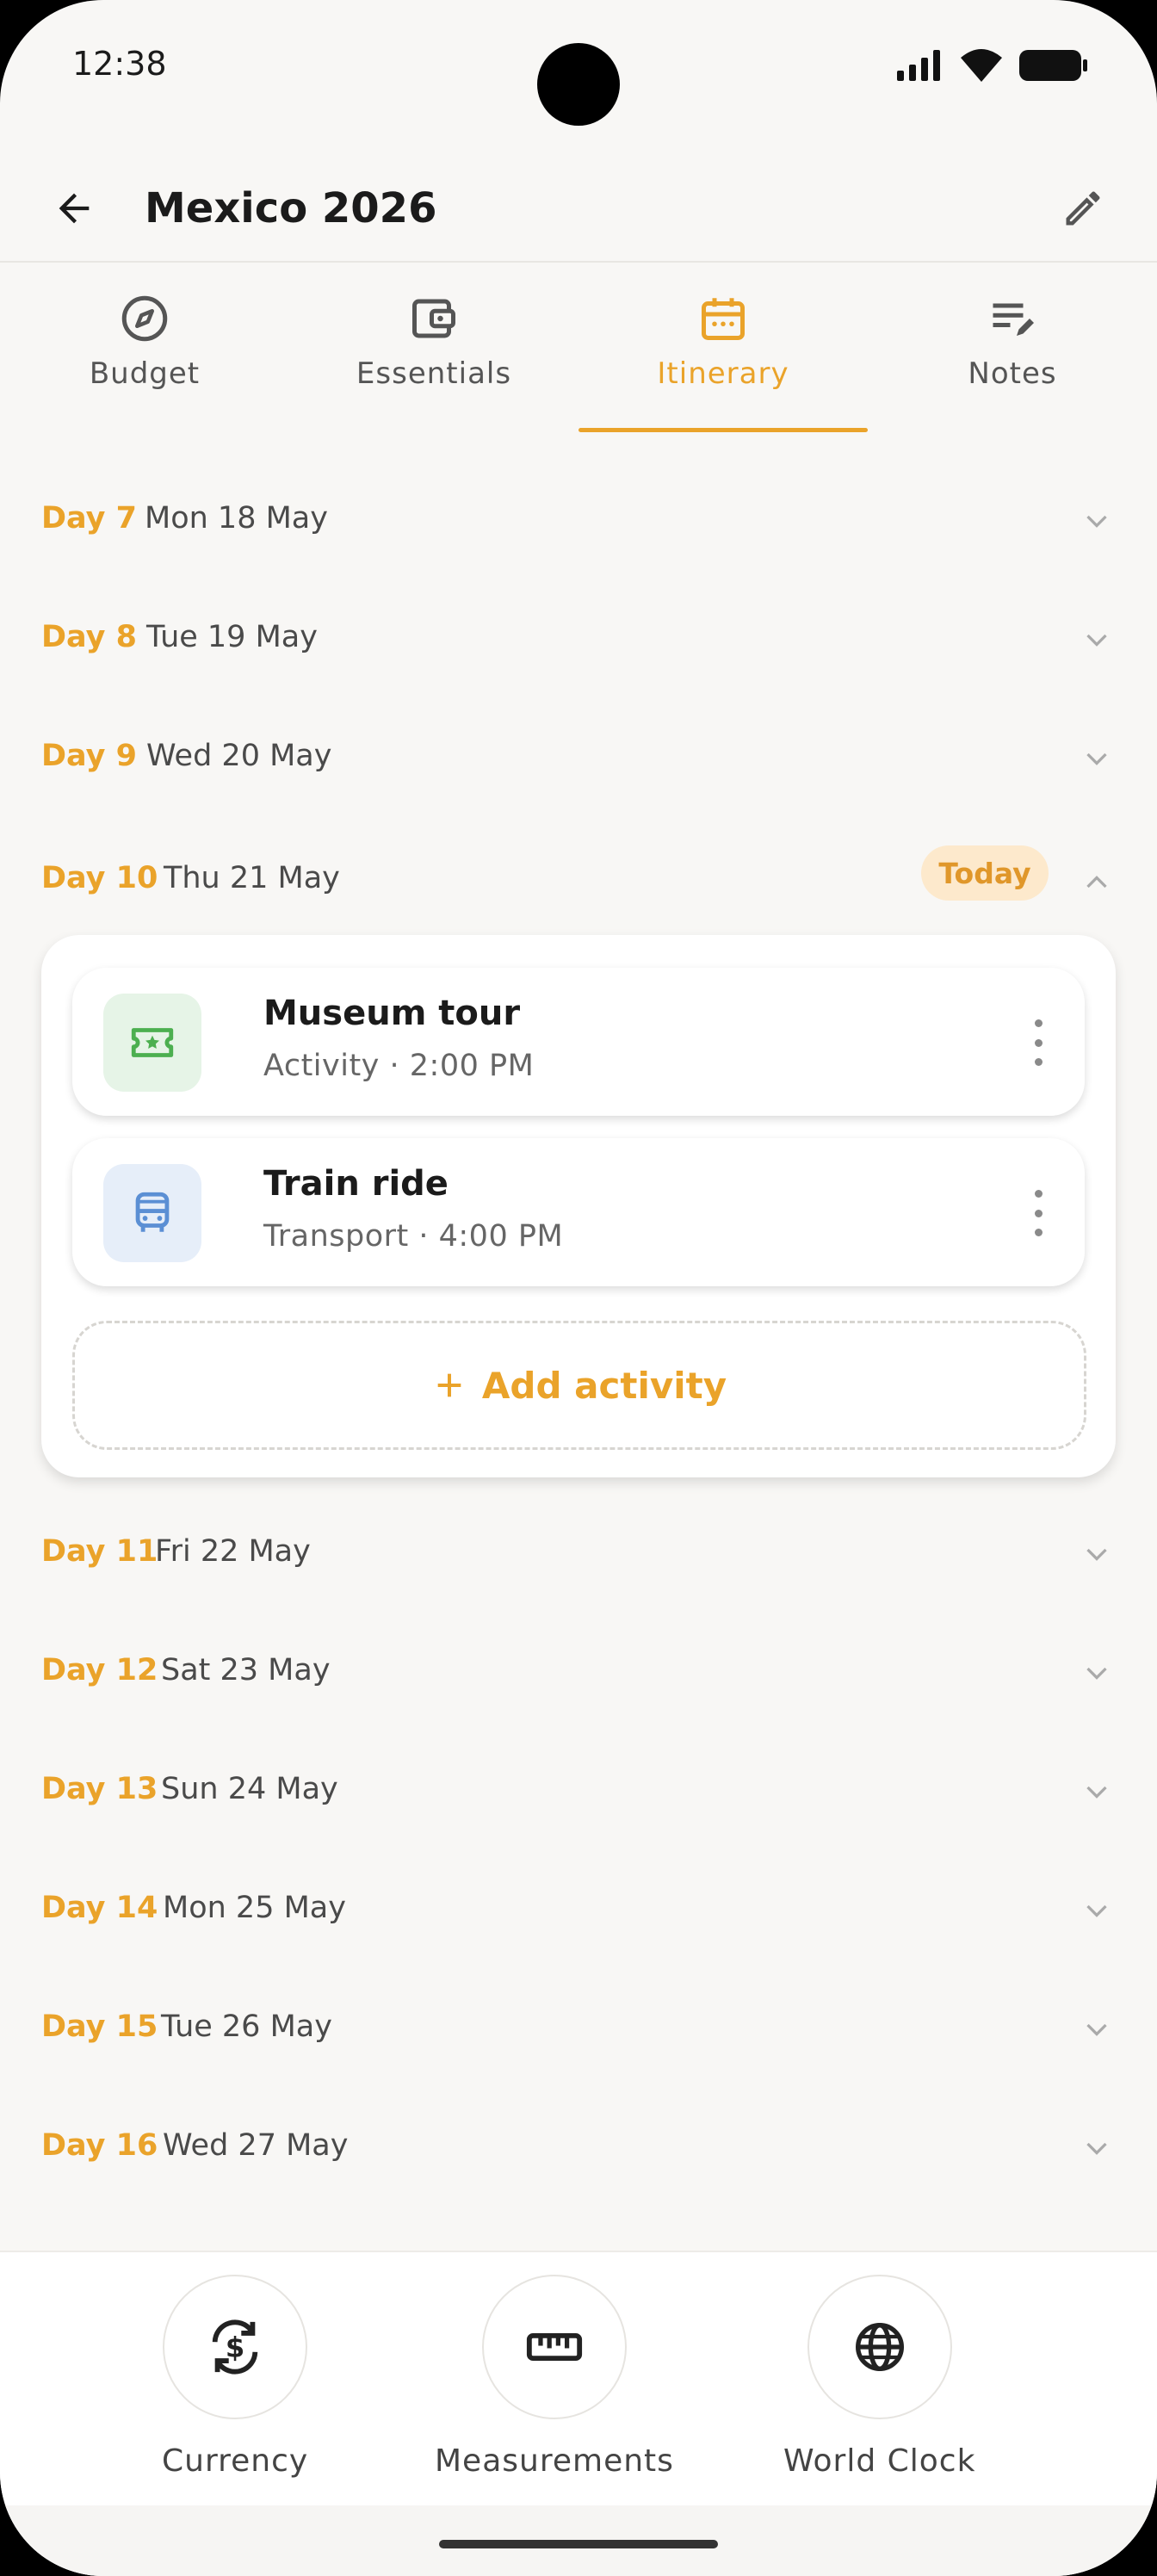 This screenshot has height=2576, width=1157. Describe the element at coordinates (291, 208) in the screenshot. I see `page-title: Mexico 2026` at that location.